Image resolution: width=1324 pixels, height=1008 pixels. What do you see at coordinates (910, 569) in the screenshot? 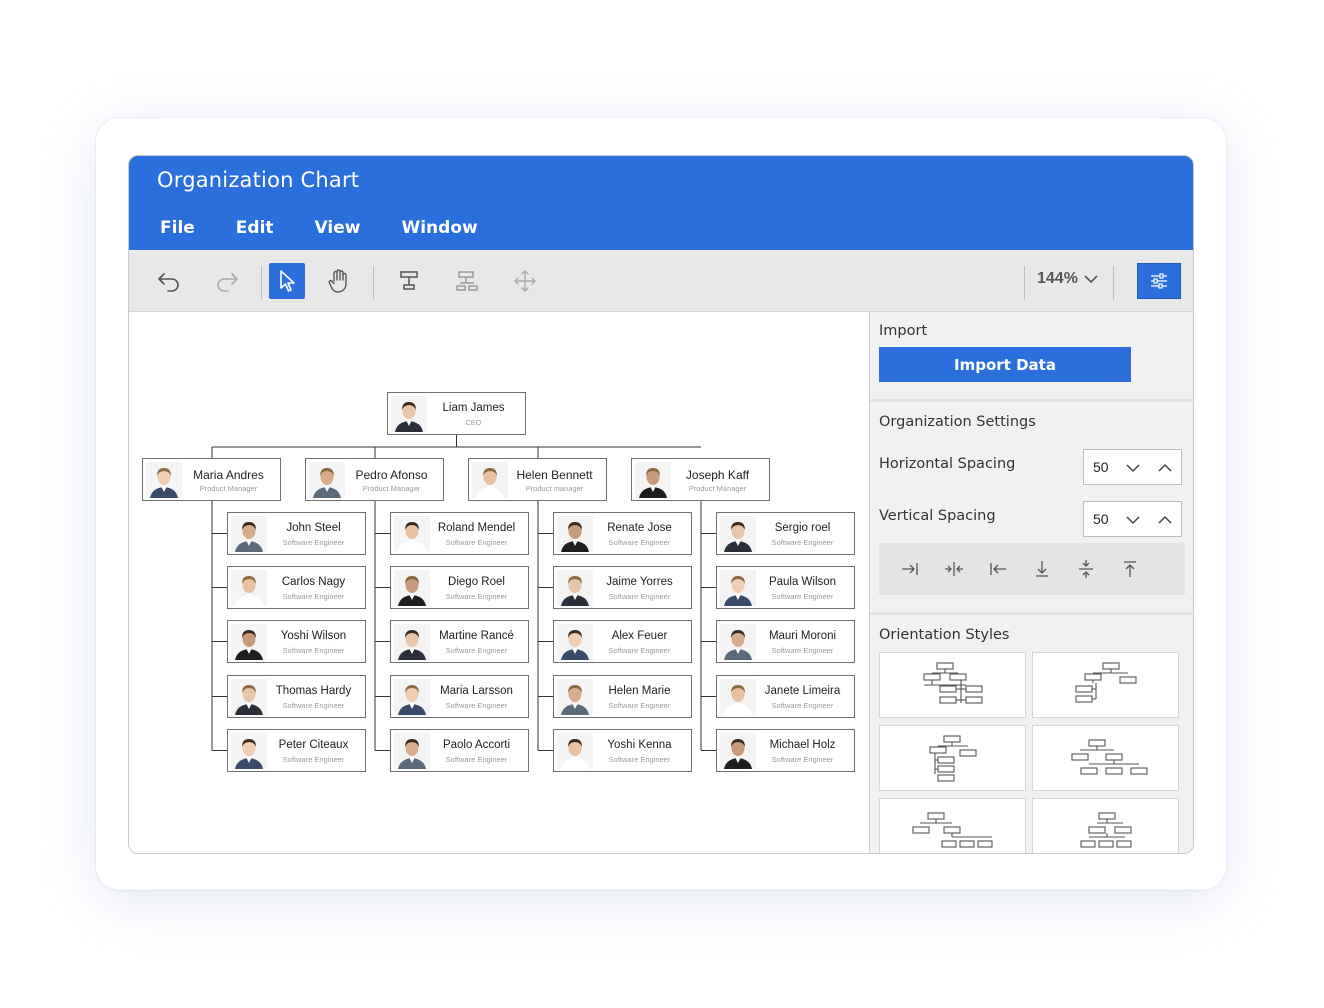
I see `align-right-icon` at bounding box center [910, 569].